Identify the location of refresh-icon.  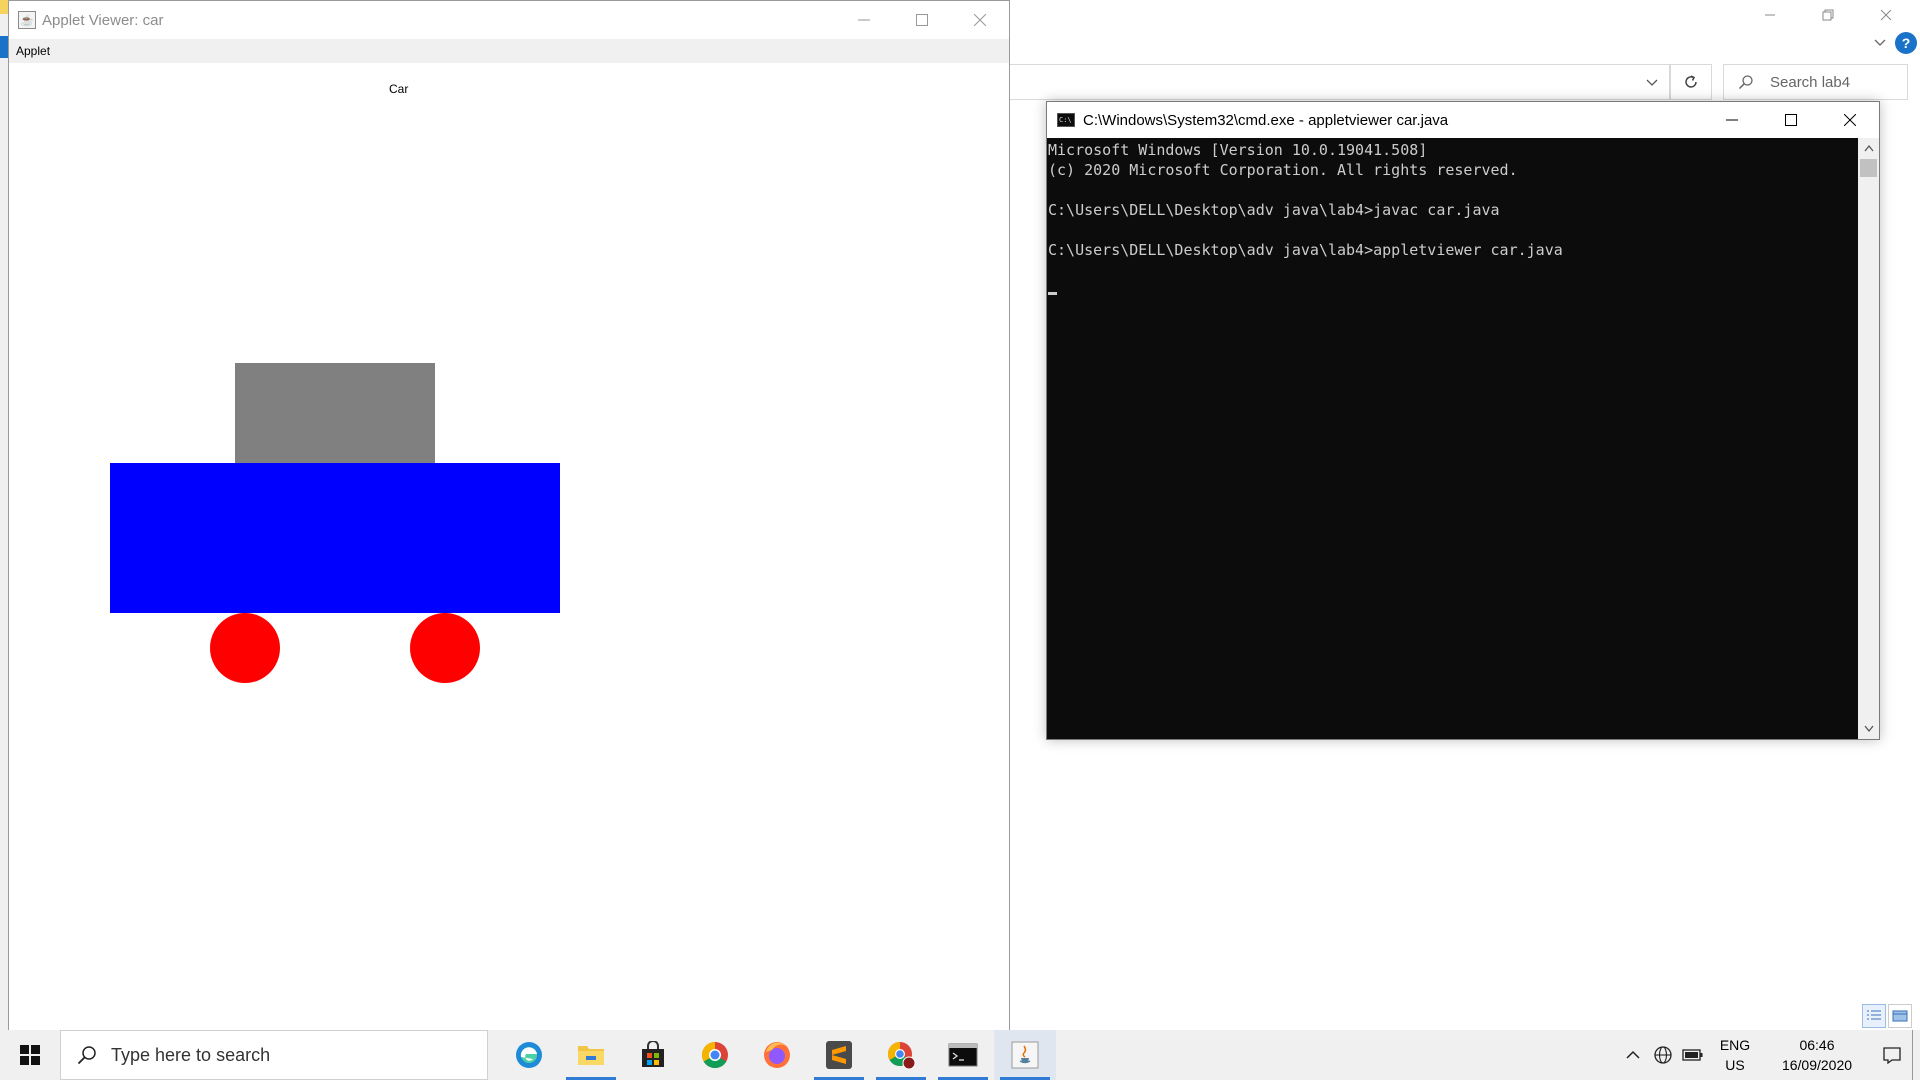
(1691, 81).